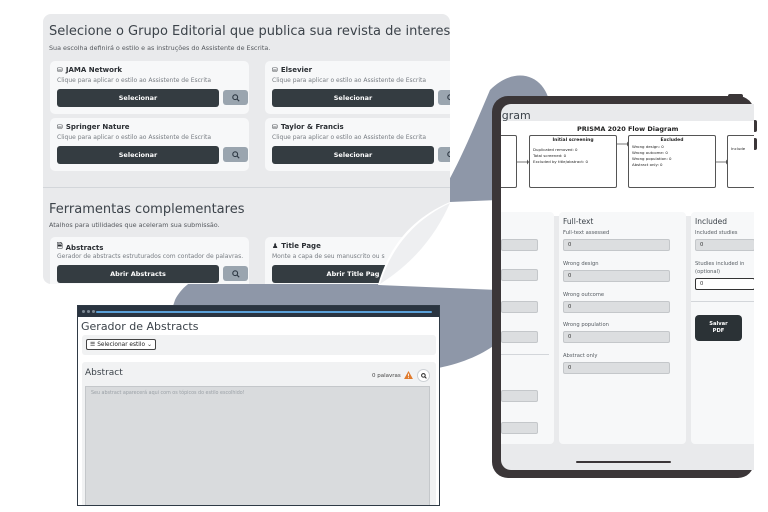 The image size is (768, 512). I want to click on document-icon: 🗎, so click(60, 246).